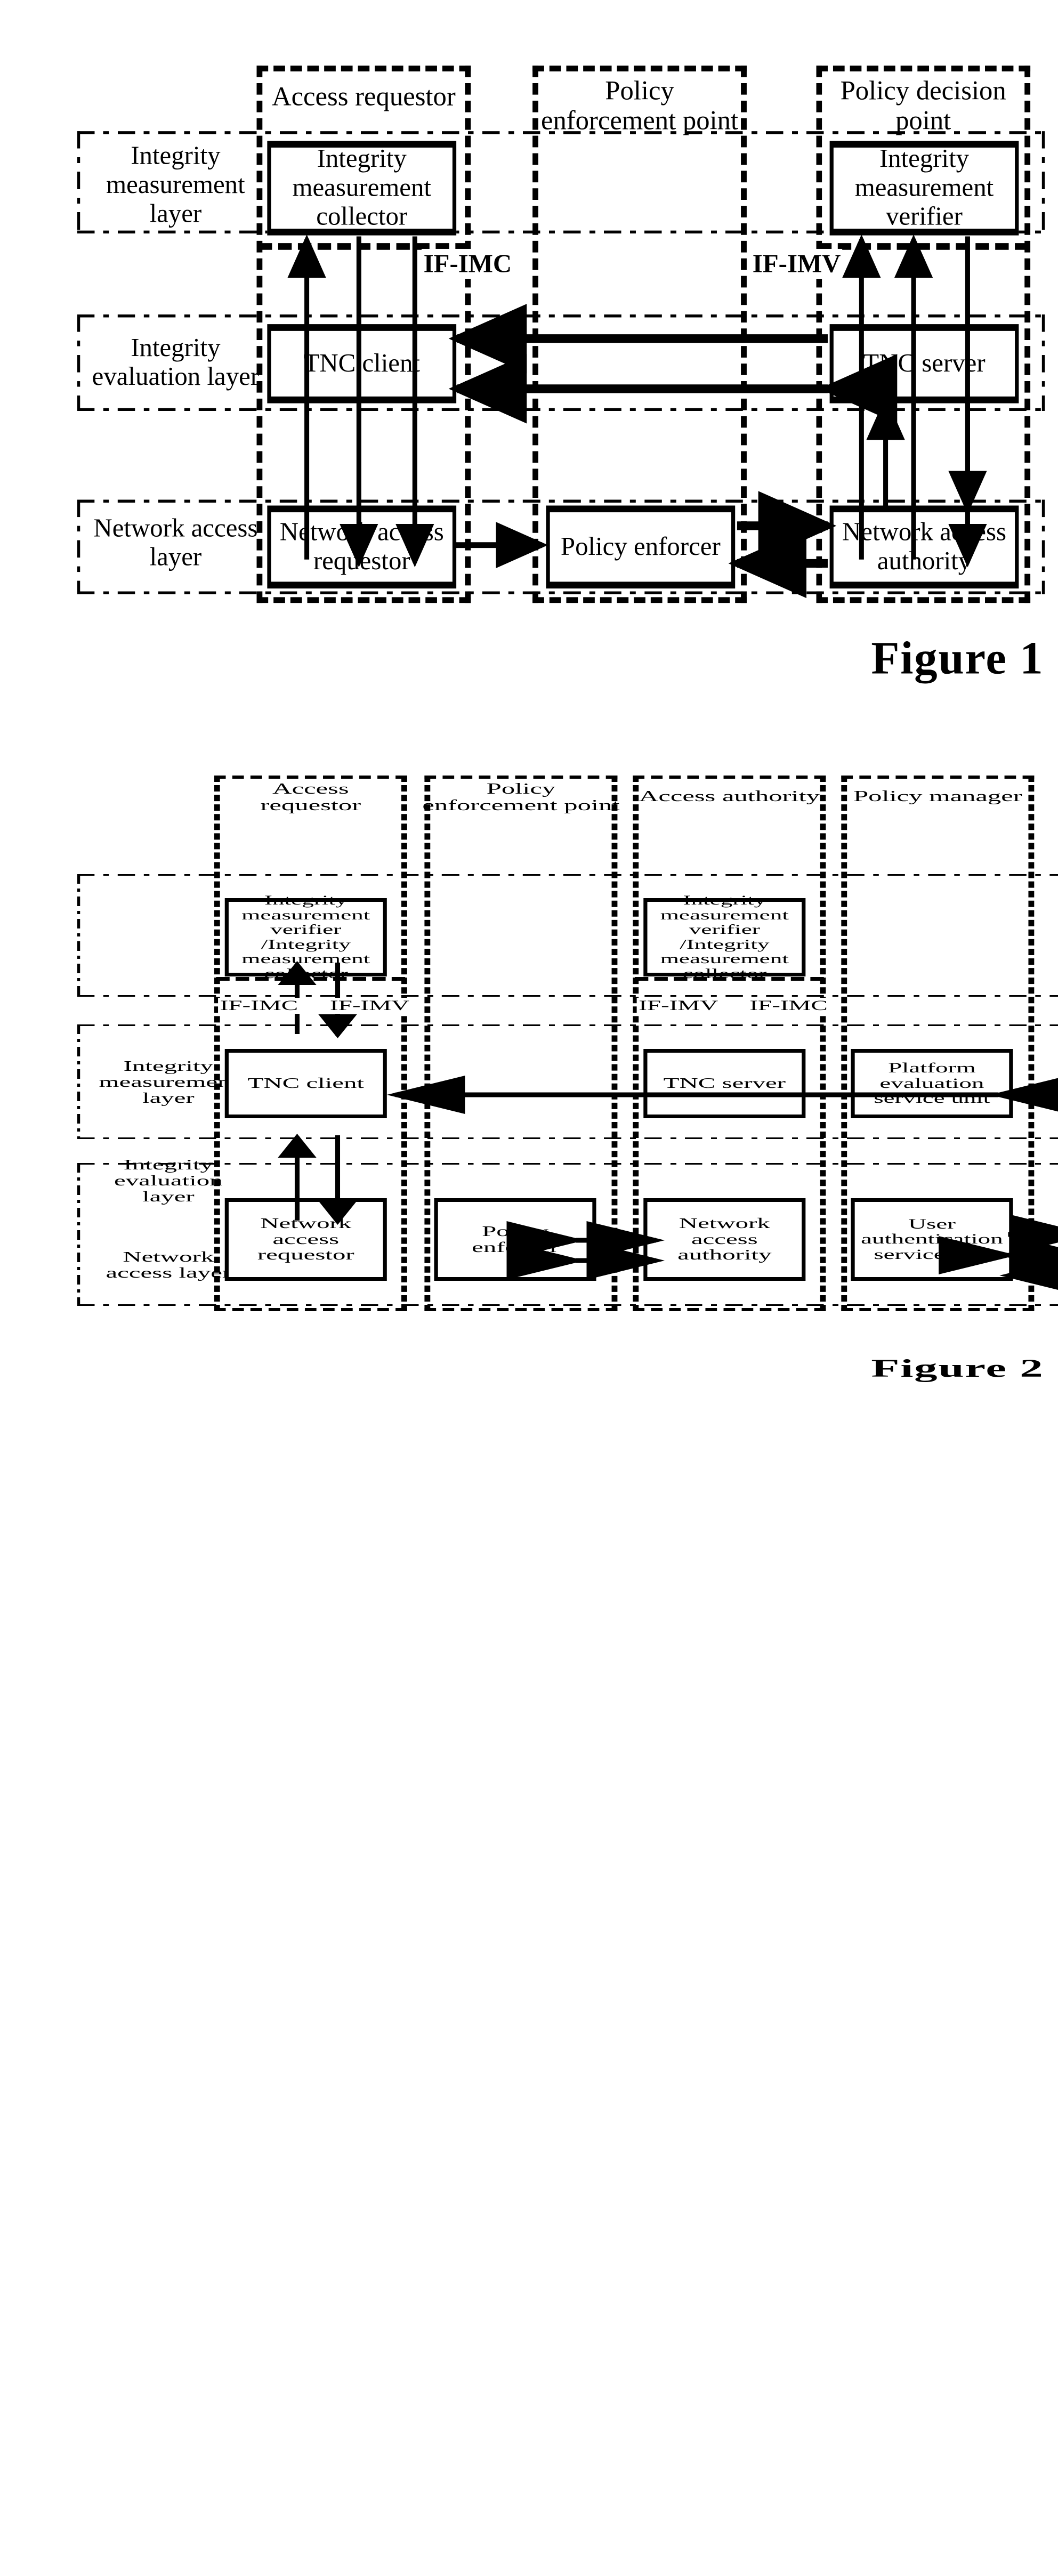 This screenshot has height=2576, width=1058. Describe the element at coordinates (370, 1006) in the screenshot. I see `fig2-label-ar-if-imv: IF-IMV` at that location.